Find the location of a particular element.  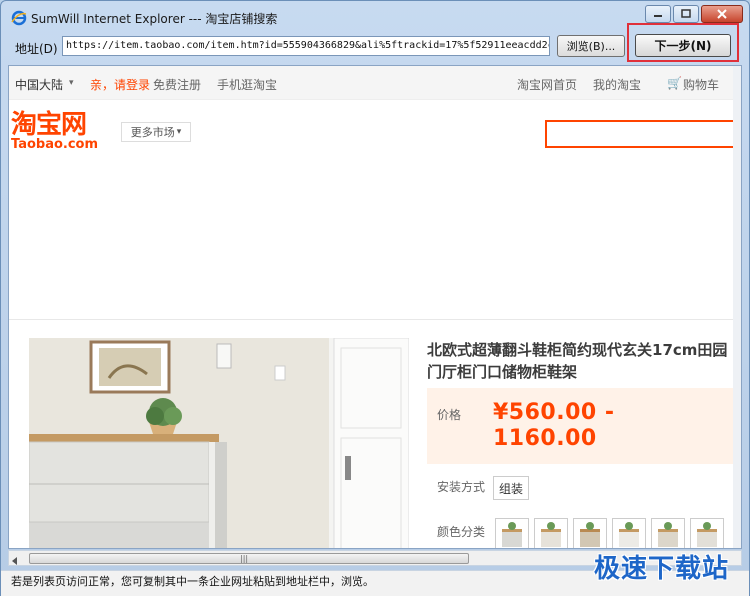

minimize-button is located at coordinates (658, 14).